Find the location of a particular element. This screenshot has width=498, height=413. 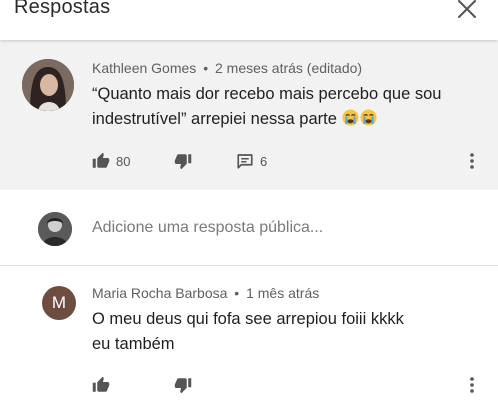

like-button is located at coordinates (101, 385).